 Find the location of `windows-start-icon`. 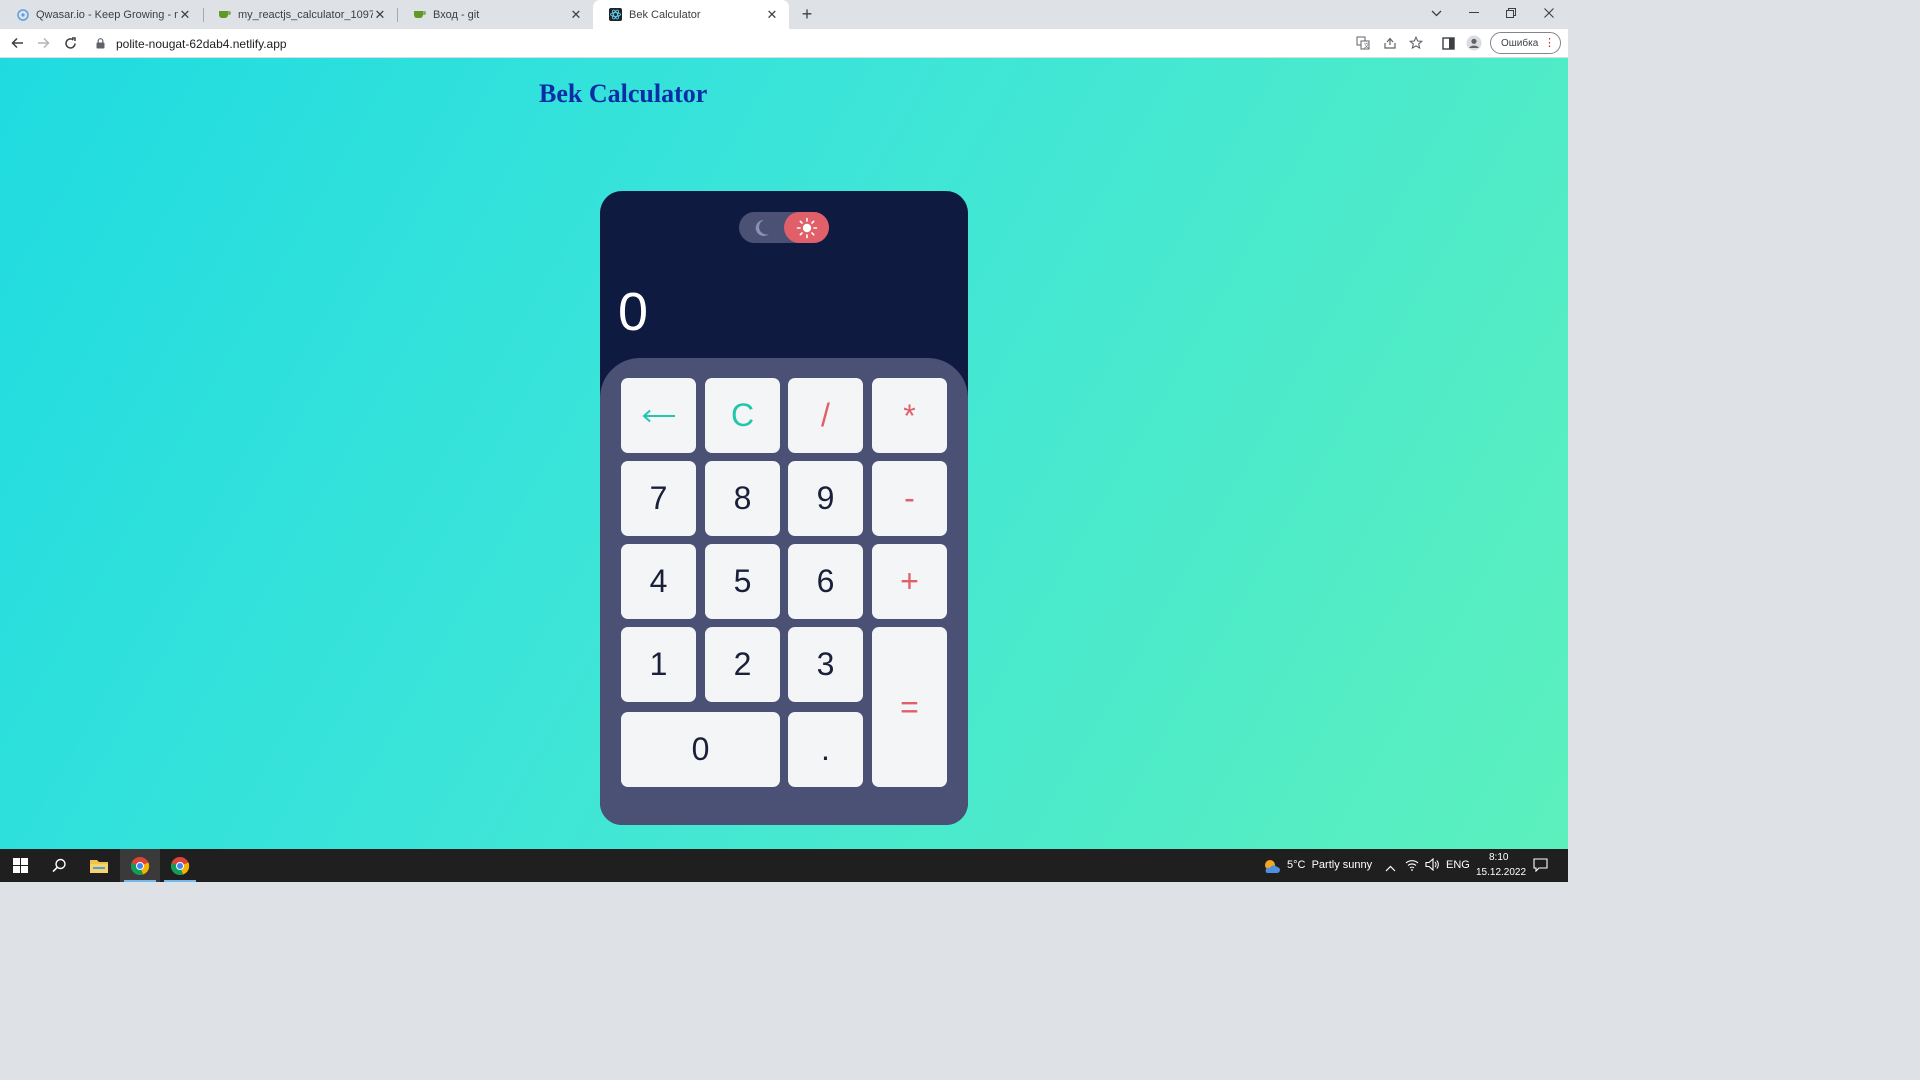

windows-start-icon is located at coordinates (20, 865).